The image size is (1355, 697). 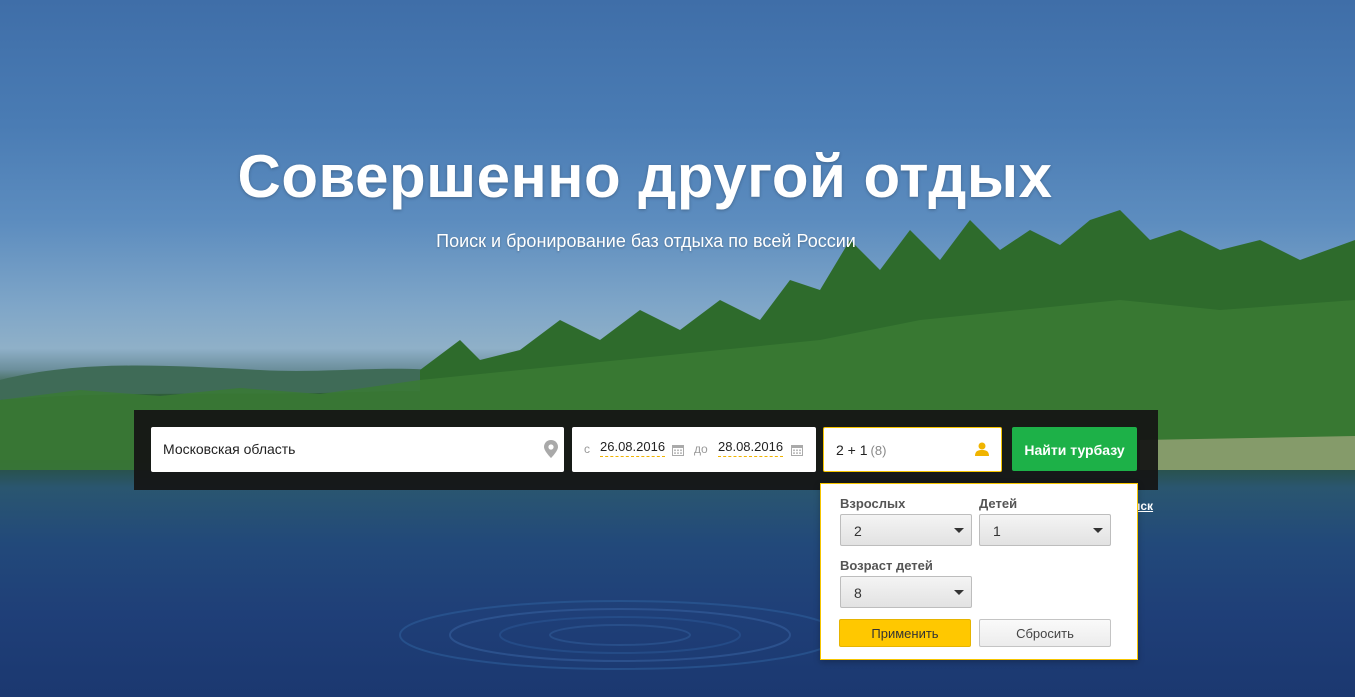 What do you see at coordinates (633, 448) in the screenshot?
I see `date-from-input: 26.08.2016` at bounding box center [633, 448].